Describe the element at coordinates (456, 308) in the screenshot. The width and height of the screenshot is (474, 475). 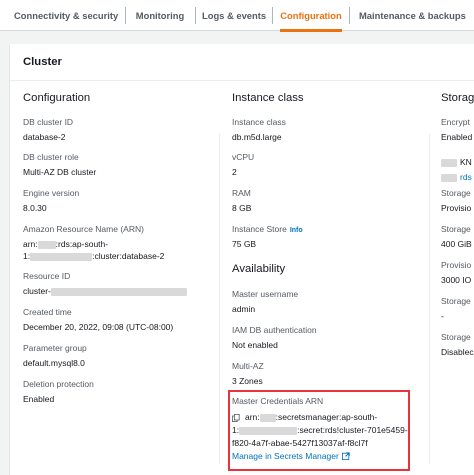
I see `field-storage-throughput: Storage -` at that location.